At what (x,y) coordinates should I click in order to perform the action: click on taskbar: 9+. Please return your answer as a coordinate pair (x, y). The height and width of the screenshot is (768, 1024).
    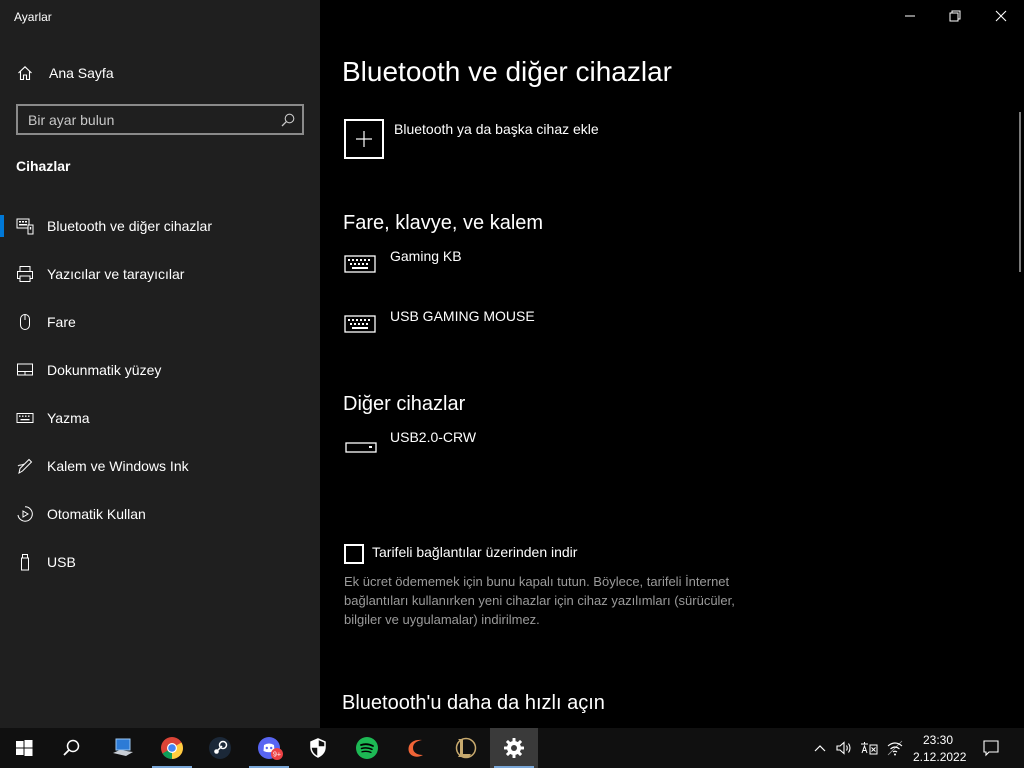
    Looking at the image, I should click on (512, 748).